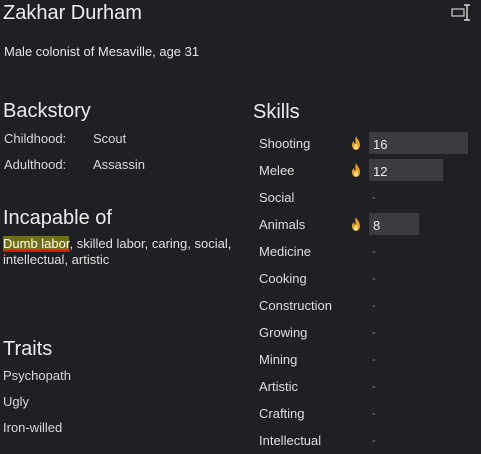  I want to click on skill-label: Artistic, so click(278, 386).